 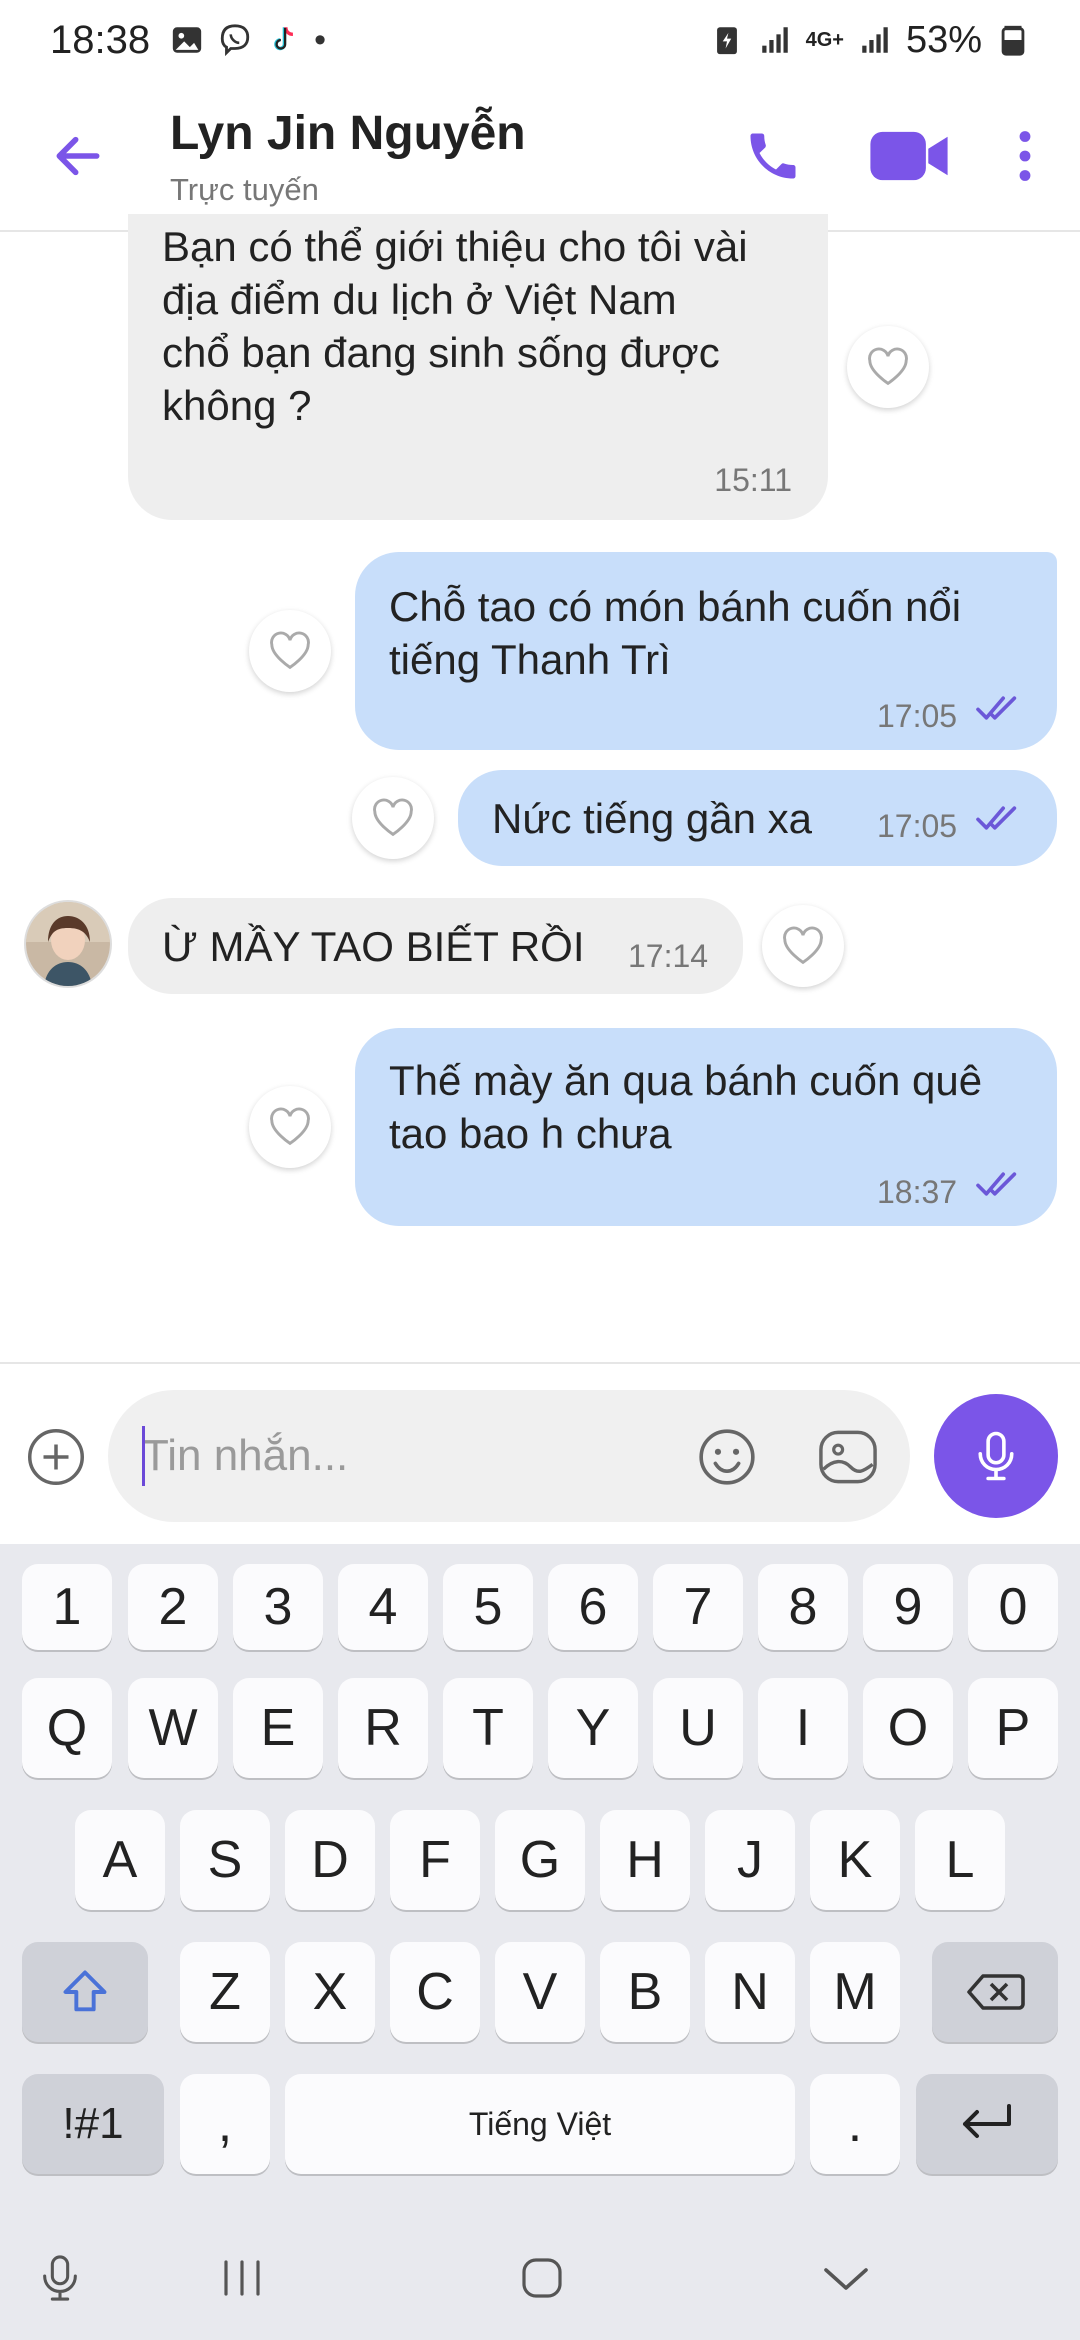 I want to click on video-camera-icon, so click(x=909, y=156).